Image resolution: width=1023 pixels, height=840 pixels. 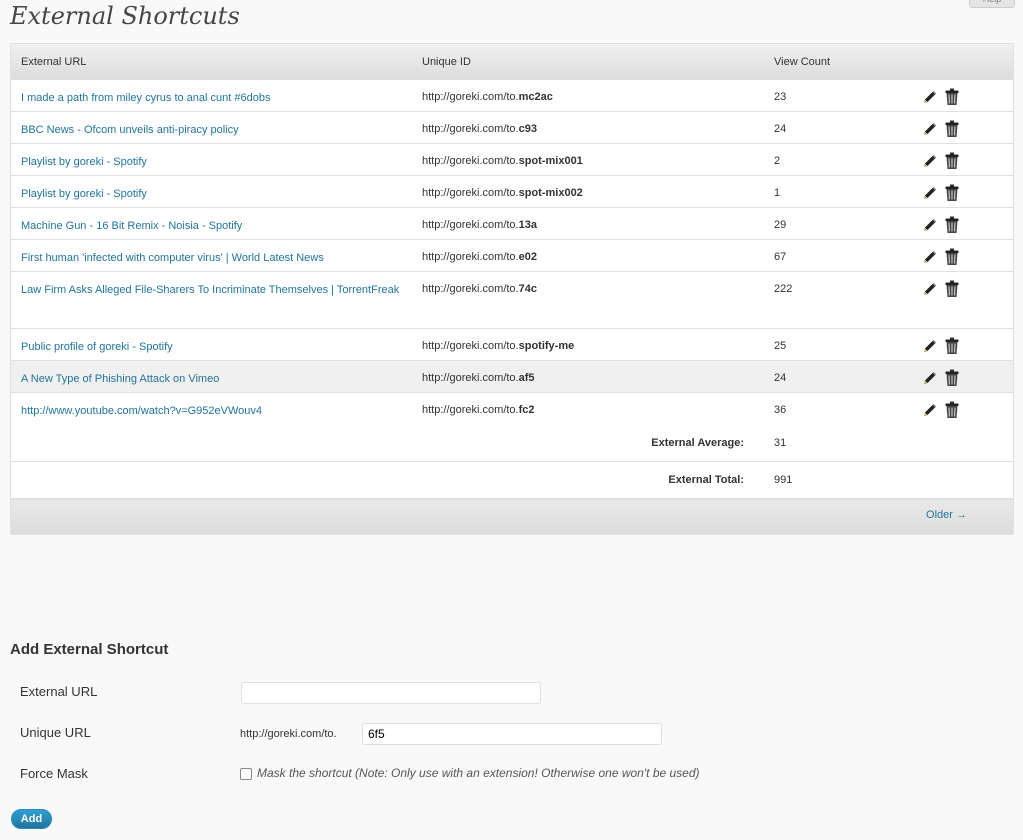 What do you see at coordinates (838, 62) in the screenshot?
I see `column-header-view-count: View Count` at bounding box center [838, 62].